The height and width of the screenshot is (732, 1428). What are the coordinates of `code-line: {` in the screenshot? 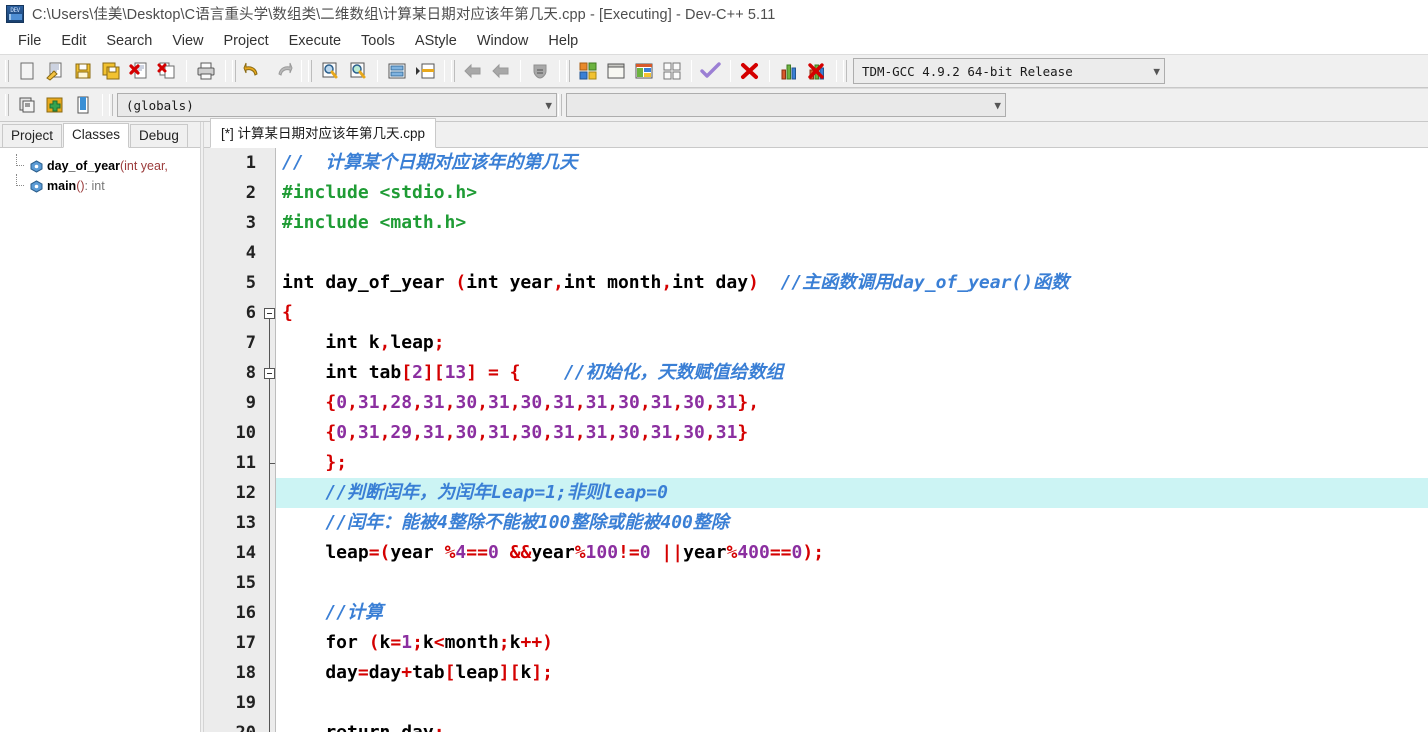 It's located at (852, 313).